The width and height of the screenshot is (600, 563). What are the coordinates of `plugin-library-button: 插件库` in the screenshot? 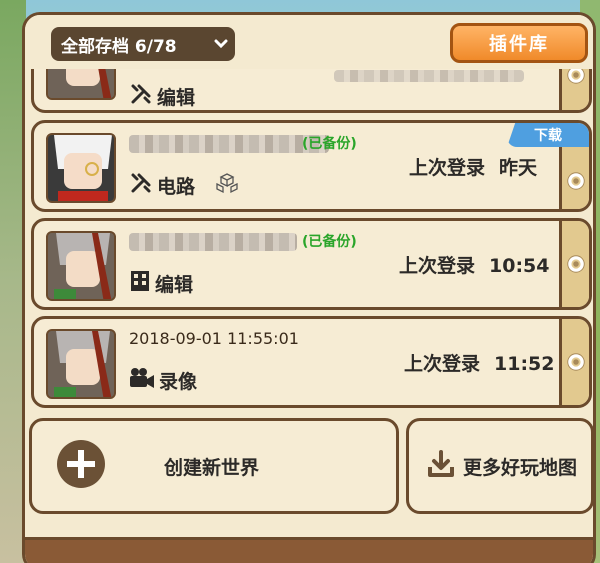 It's located at (519, 43).